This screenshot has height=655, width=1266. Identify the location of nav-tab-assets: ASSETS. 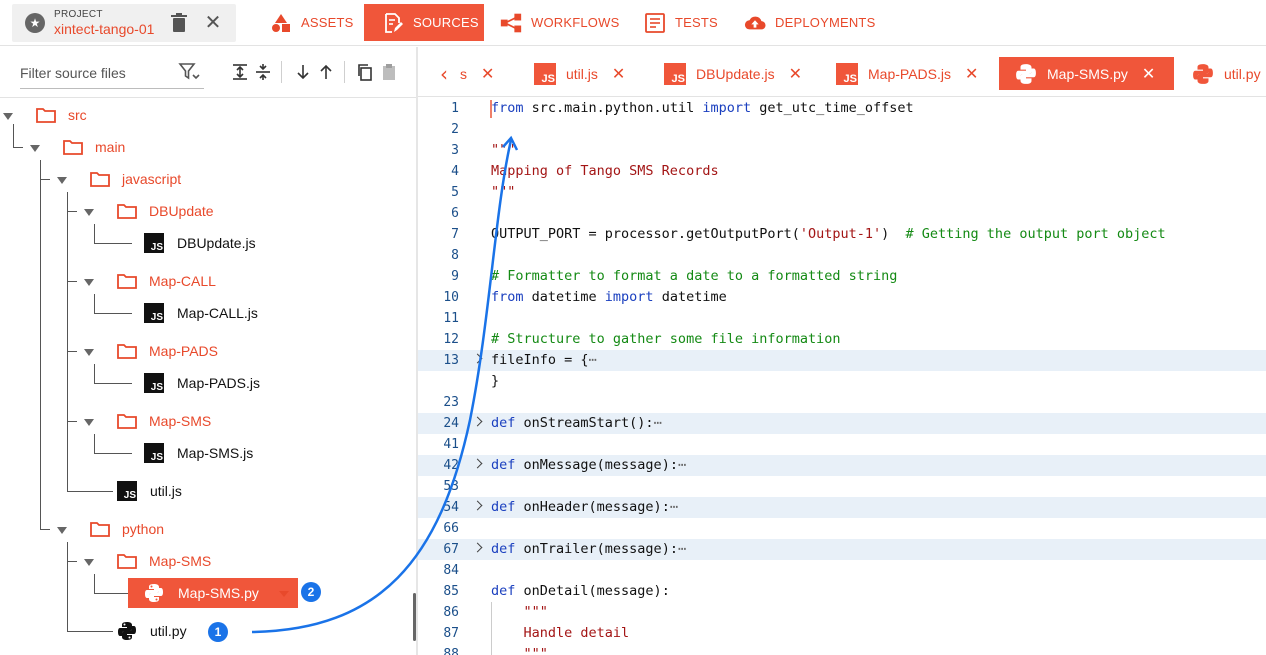
(312, 22).